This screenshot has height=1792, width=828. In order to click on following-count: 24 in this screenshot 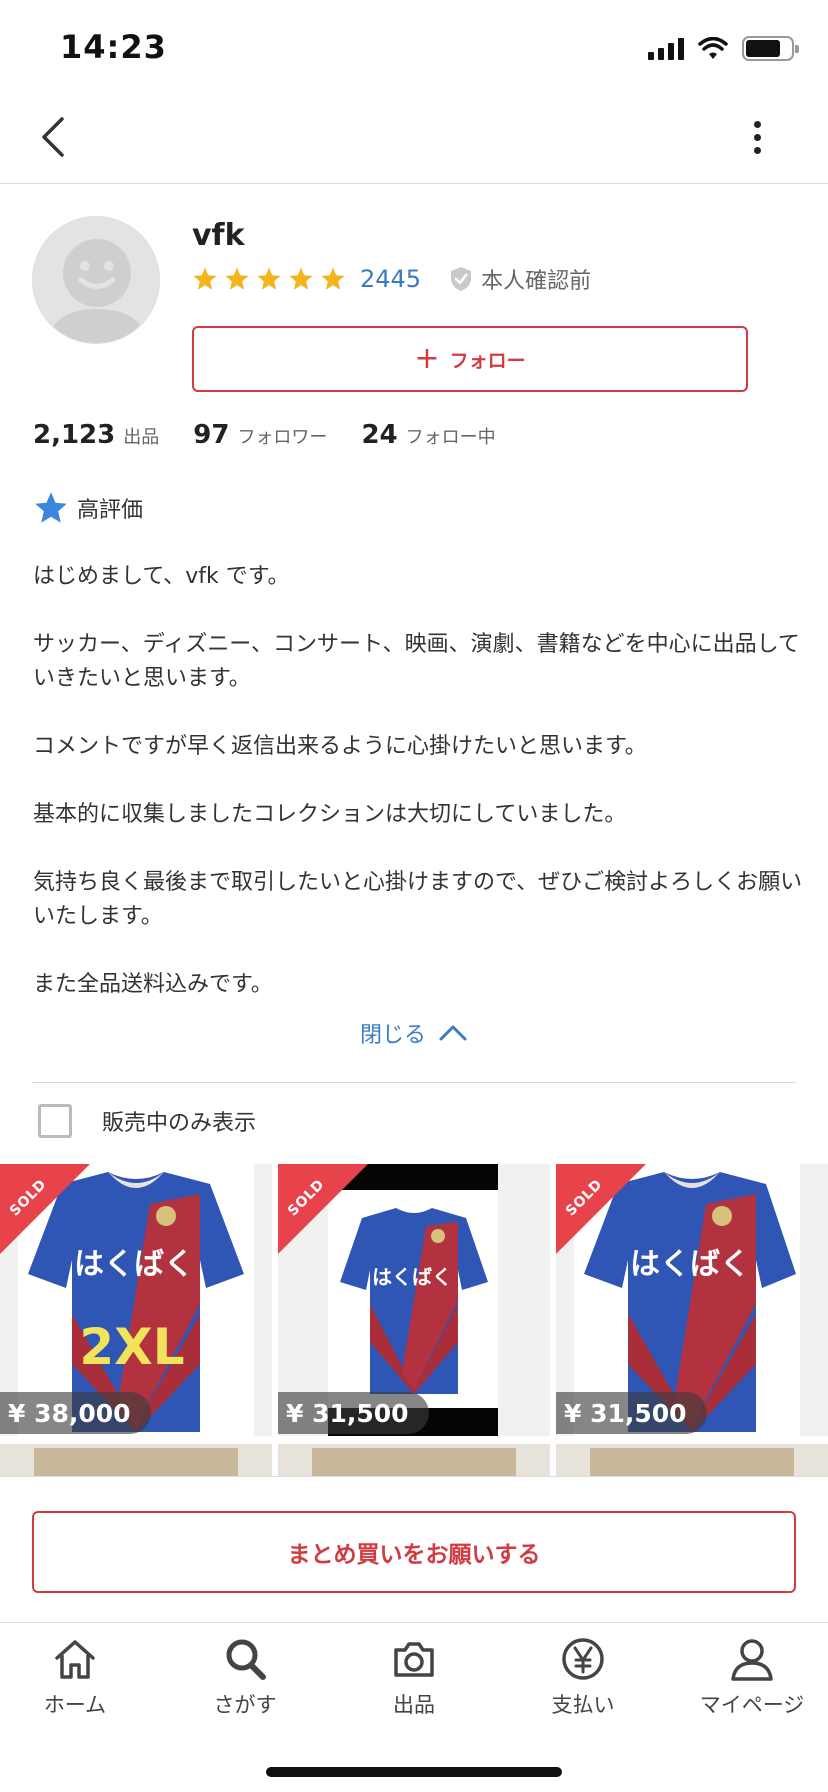, I will do `click(379, 435)`.